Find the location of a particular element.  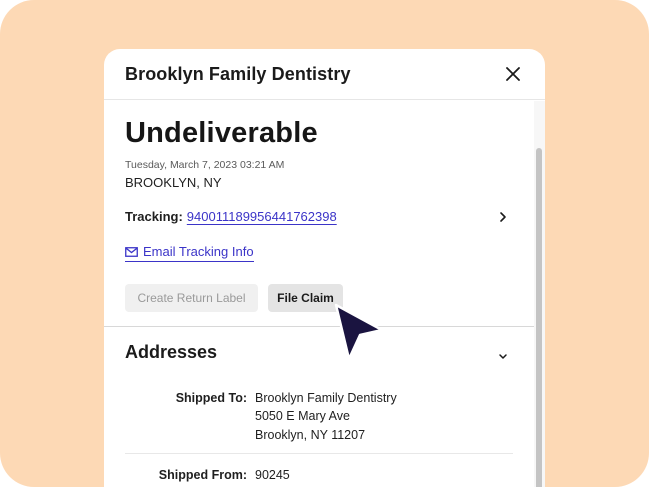

tracking-row: Tracking: 940011189956441762398 is located at coordinates (231, 216).